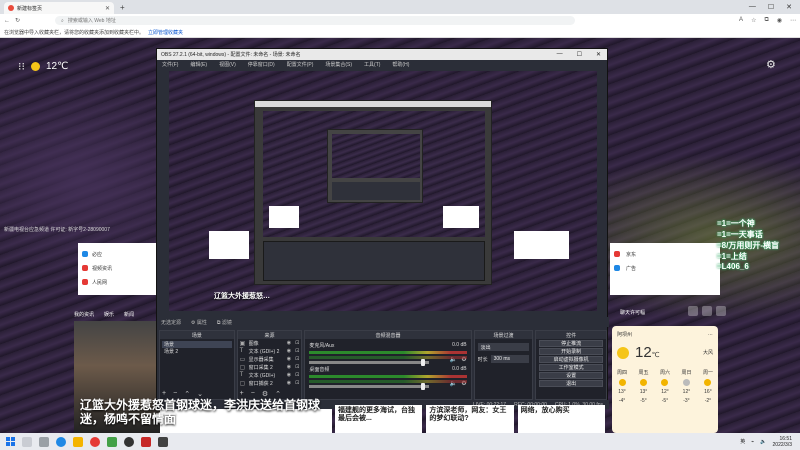  What do you see at coordinates (665, 268) in the screenshot?
I see `quick-link: 广告` at bounding box center [665, 268].